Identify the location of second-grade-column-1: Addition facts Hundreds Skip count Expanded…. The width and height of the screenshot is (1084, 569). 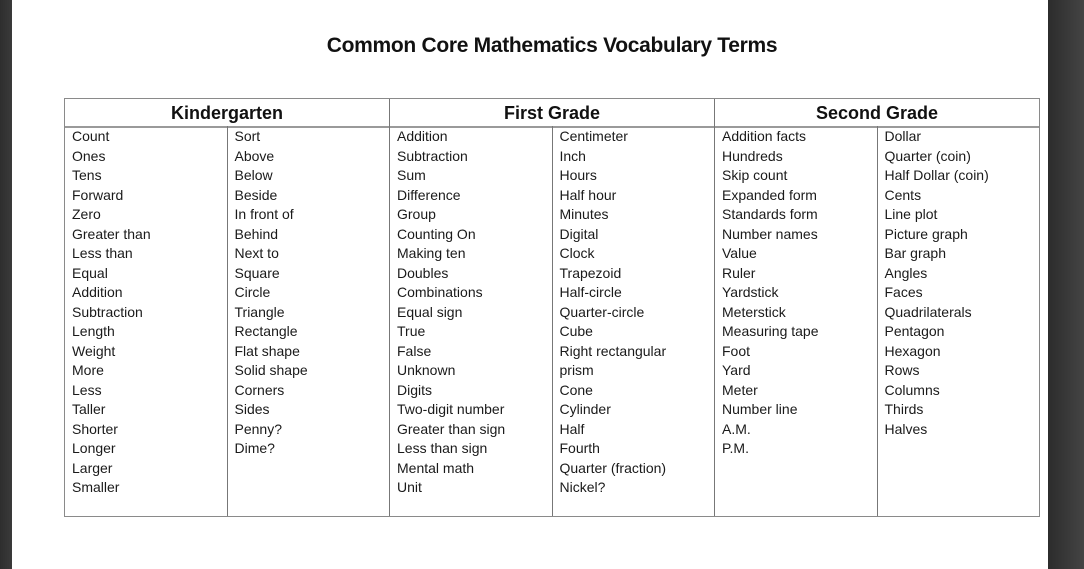
(796, 321).